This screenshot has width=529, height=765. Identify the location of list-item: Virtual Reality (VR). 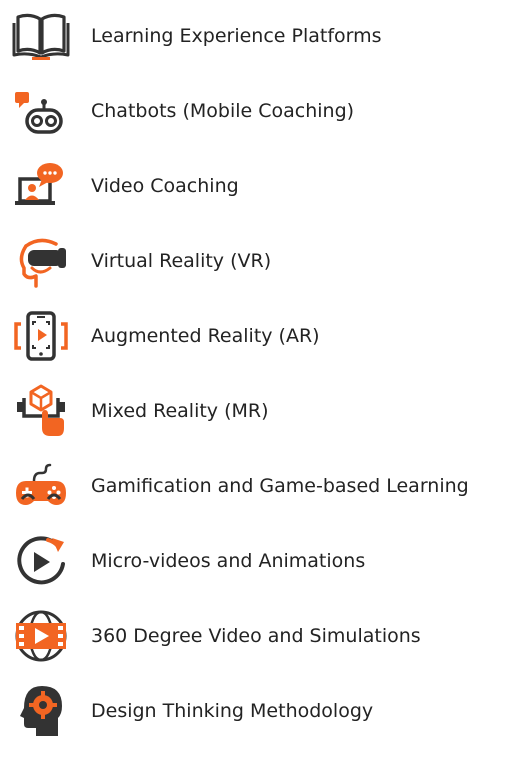
(264, 267).